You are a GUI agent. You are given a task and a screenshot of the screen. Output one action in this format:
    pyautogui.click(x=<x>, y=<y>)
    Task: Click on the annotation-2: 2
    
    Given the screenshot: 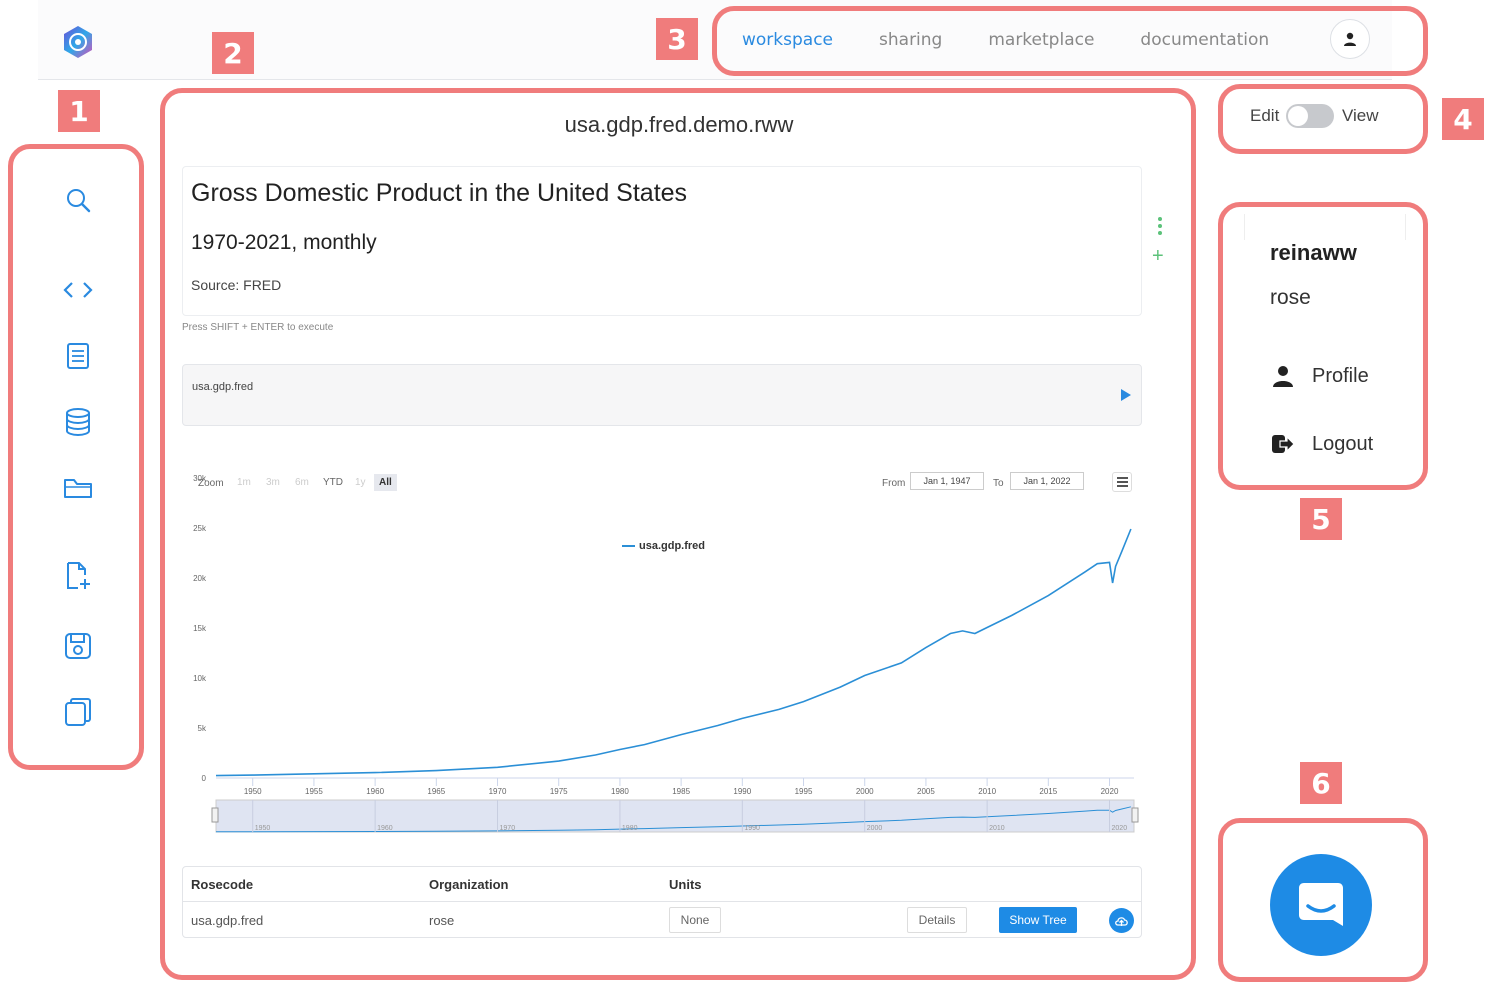 What is the action you would take?
    pyautogui.click(x=233, y=53)
    